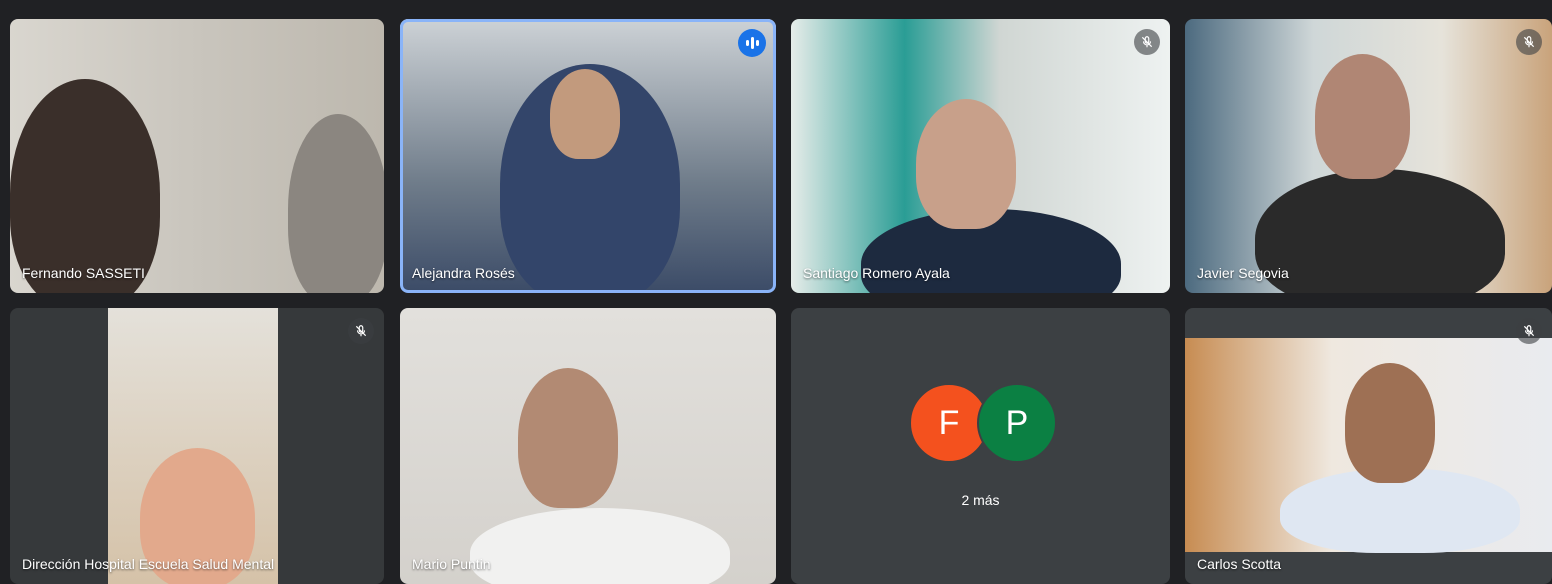 This screenshot has width=1552, height=584. What do you see at coordinates (1239, 564) in the screenshot?
I see `participant-name: Carlos Scotta` at bounding box center [1239, 564].